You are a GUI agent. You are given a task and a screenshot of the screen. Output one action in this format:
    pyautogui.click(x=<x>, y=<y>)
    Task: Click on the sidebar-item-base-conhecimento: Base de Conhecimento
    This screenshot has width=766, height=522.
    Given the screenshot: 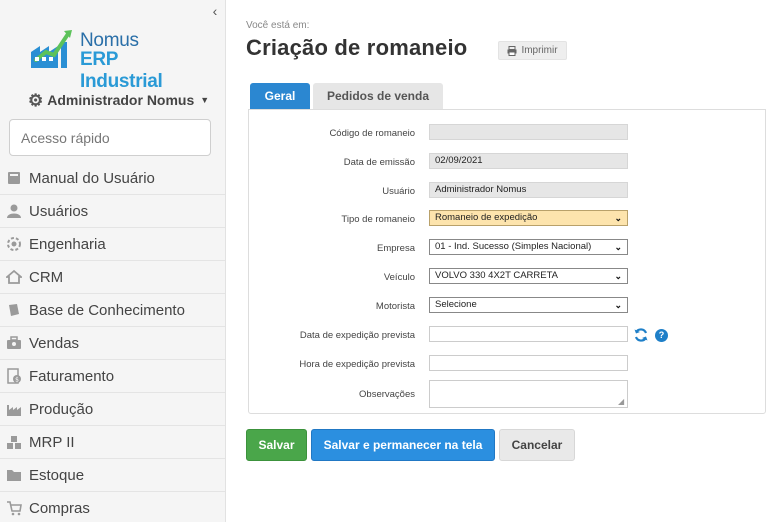 What is the action you would take?
    pyautogui.click(x=112, y=310)
    